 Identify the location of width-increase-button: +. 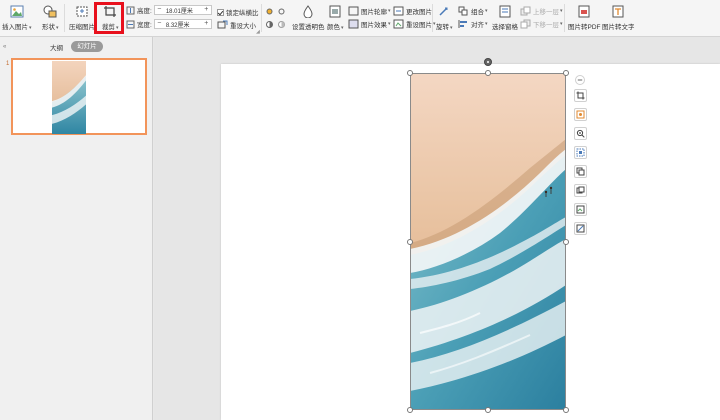
(206, 24).